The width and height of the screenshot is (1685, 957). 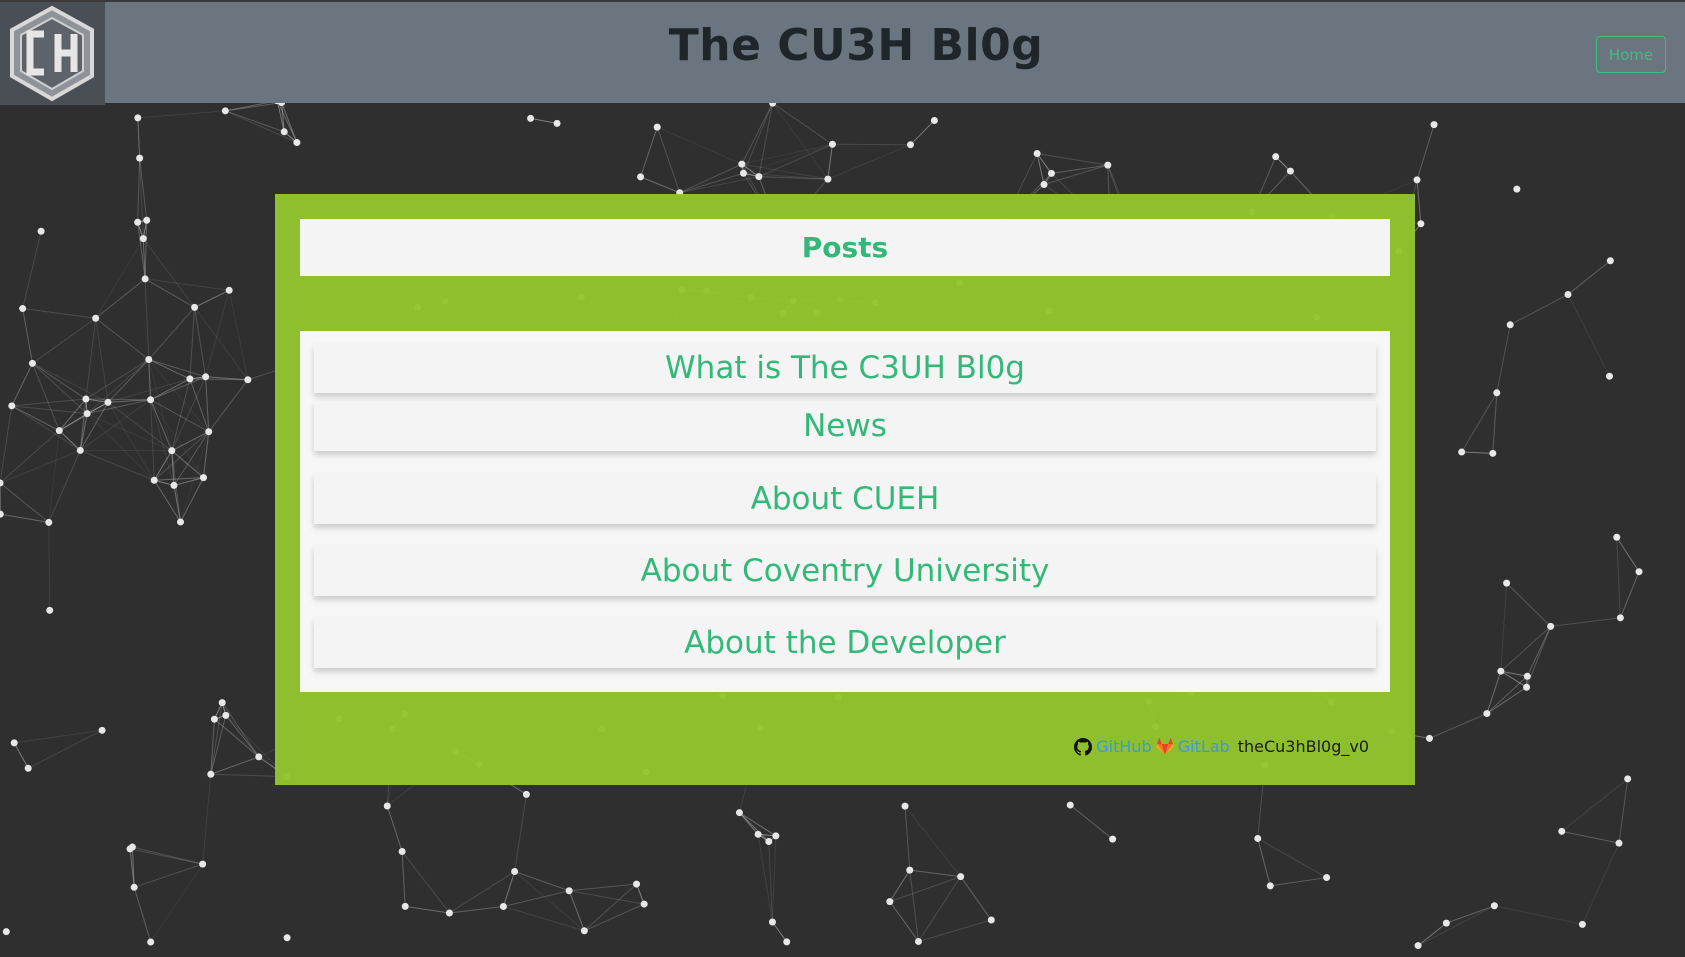 I want to click on github-link: GitHub, so click(x=1123, y=746).